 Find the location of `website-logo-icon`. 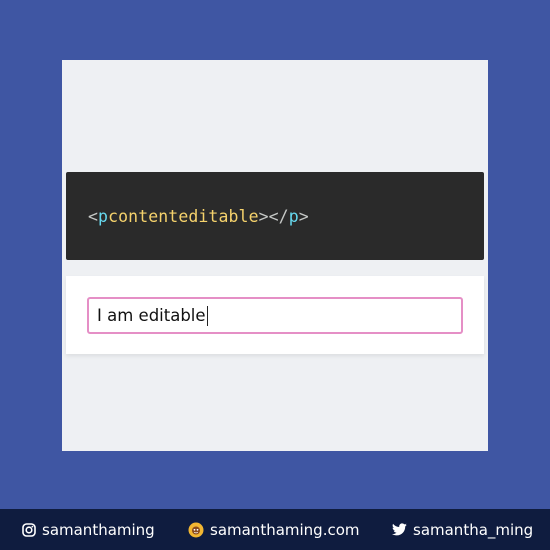

website-logo-icon is located at coordinates (196, 530).